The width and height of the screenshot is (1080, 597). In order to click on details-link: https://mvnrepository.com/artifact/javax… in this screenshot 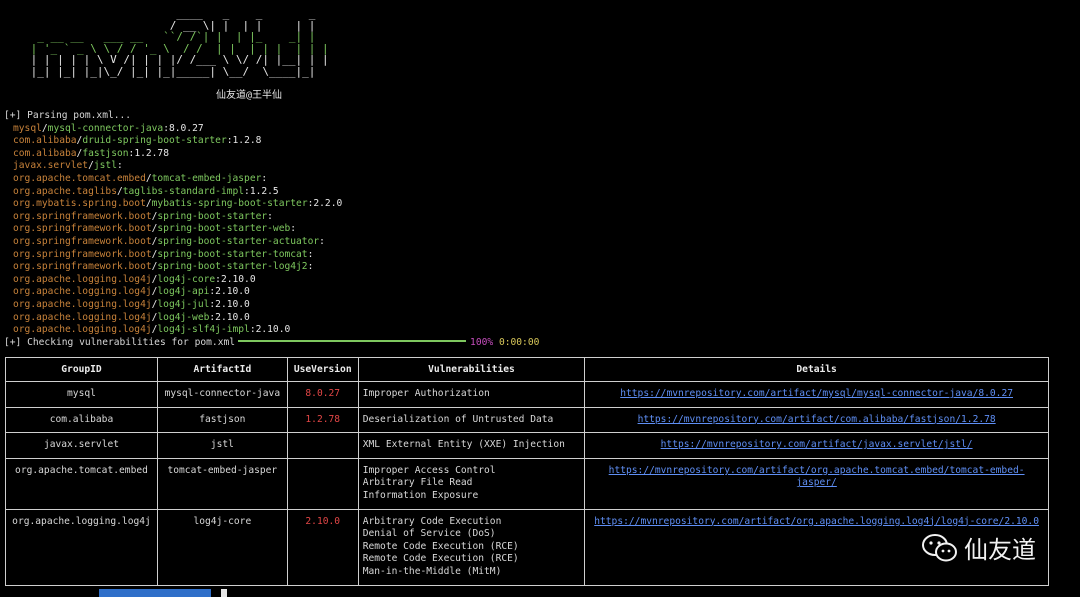, I will do `click(817, 444)`.